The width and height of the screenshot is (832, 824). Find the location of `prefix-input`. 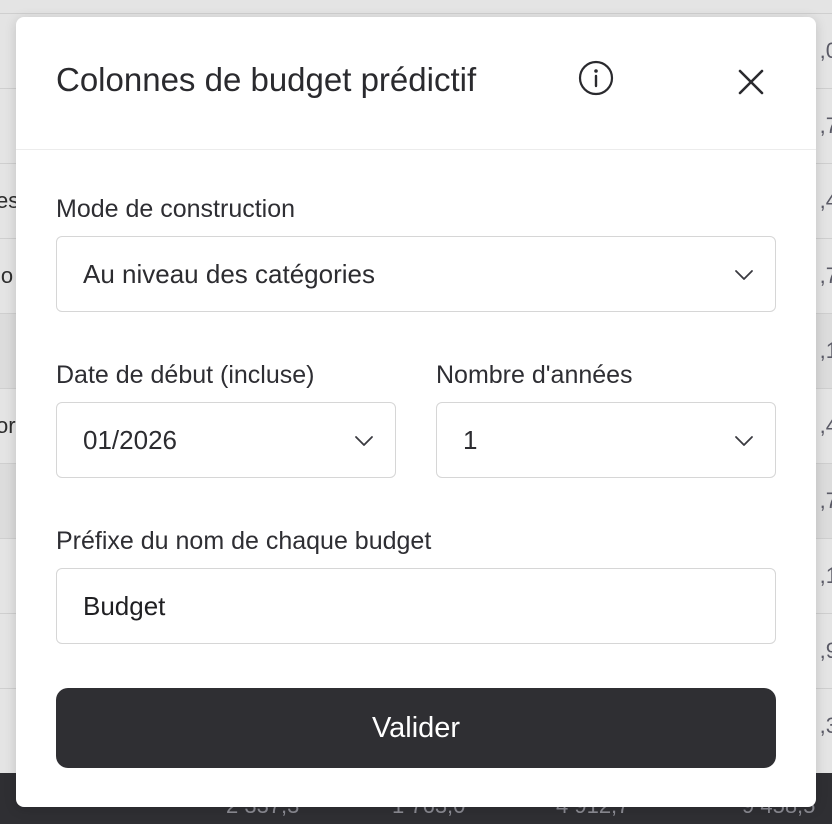

prefix-input is located at coordinates (416, 606).